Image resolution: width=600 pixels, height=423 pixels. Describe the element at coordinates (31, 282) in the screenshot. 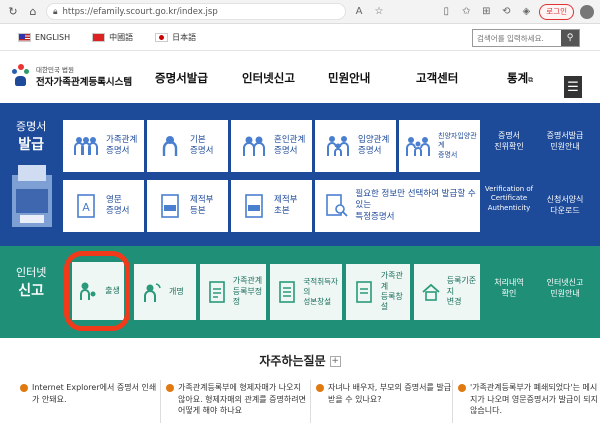

I see `report-section-title: 인터넷 신고` at that location.